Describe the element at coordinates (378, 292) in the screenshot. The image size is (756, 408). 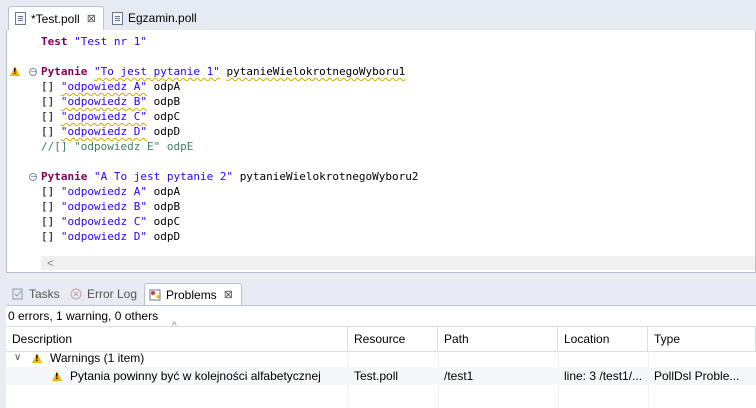
I see `views-tab-bar: Tasks Error Log Problems ⊠` at that location.